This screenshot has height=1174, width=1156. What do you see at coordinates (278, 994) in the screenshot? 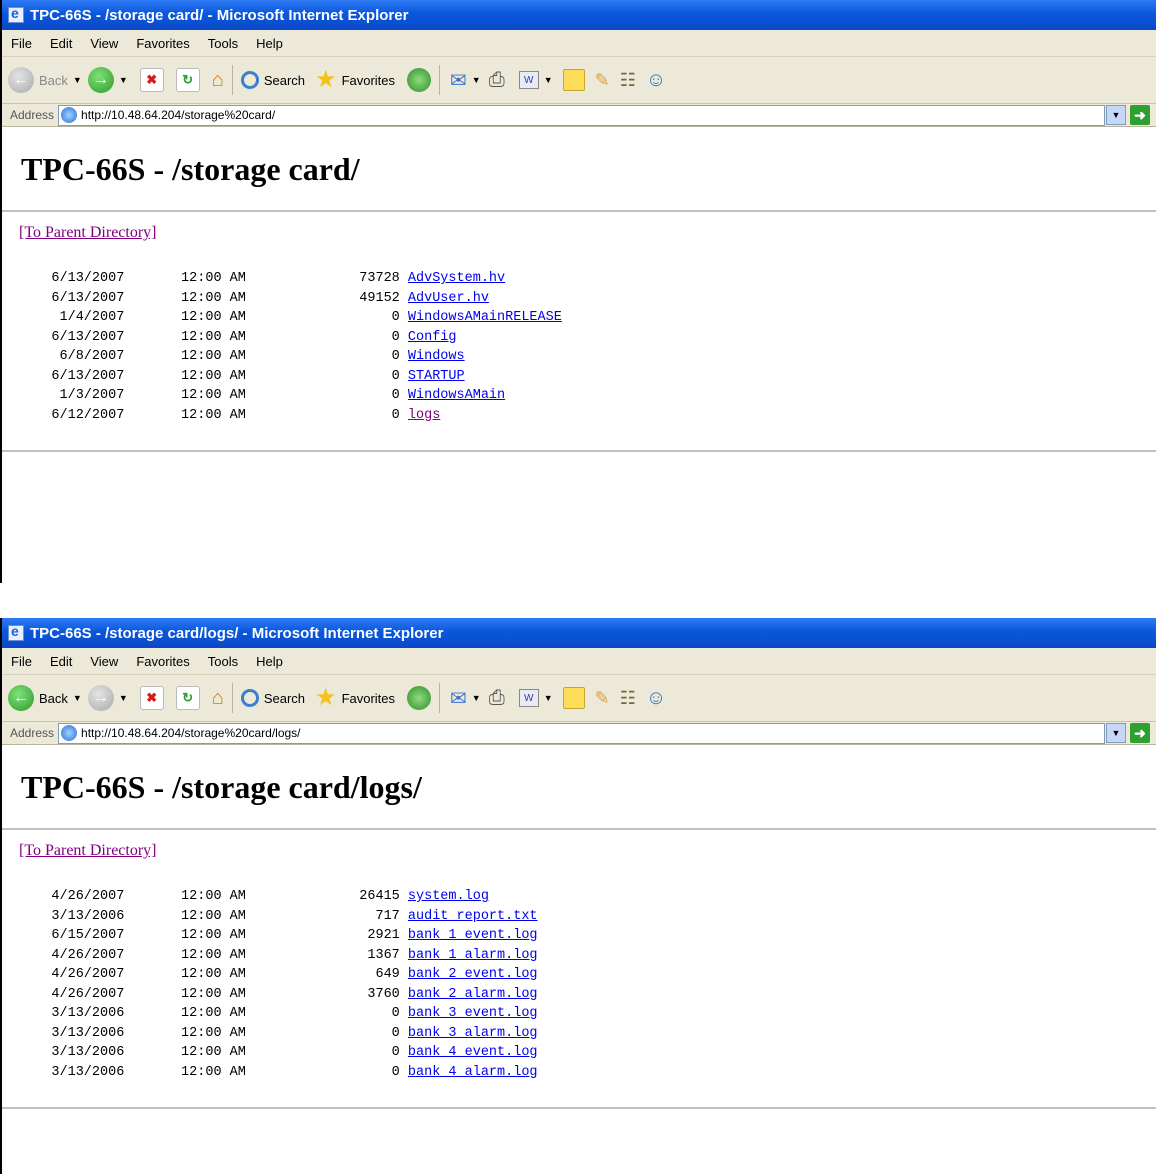
I see `listing-row: 4/26/2007 12:00 AM 3760 bank_2_alarm.log` at bounding box center [278, 994].